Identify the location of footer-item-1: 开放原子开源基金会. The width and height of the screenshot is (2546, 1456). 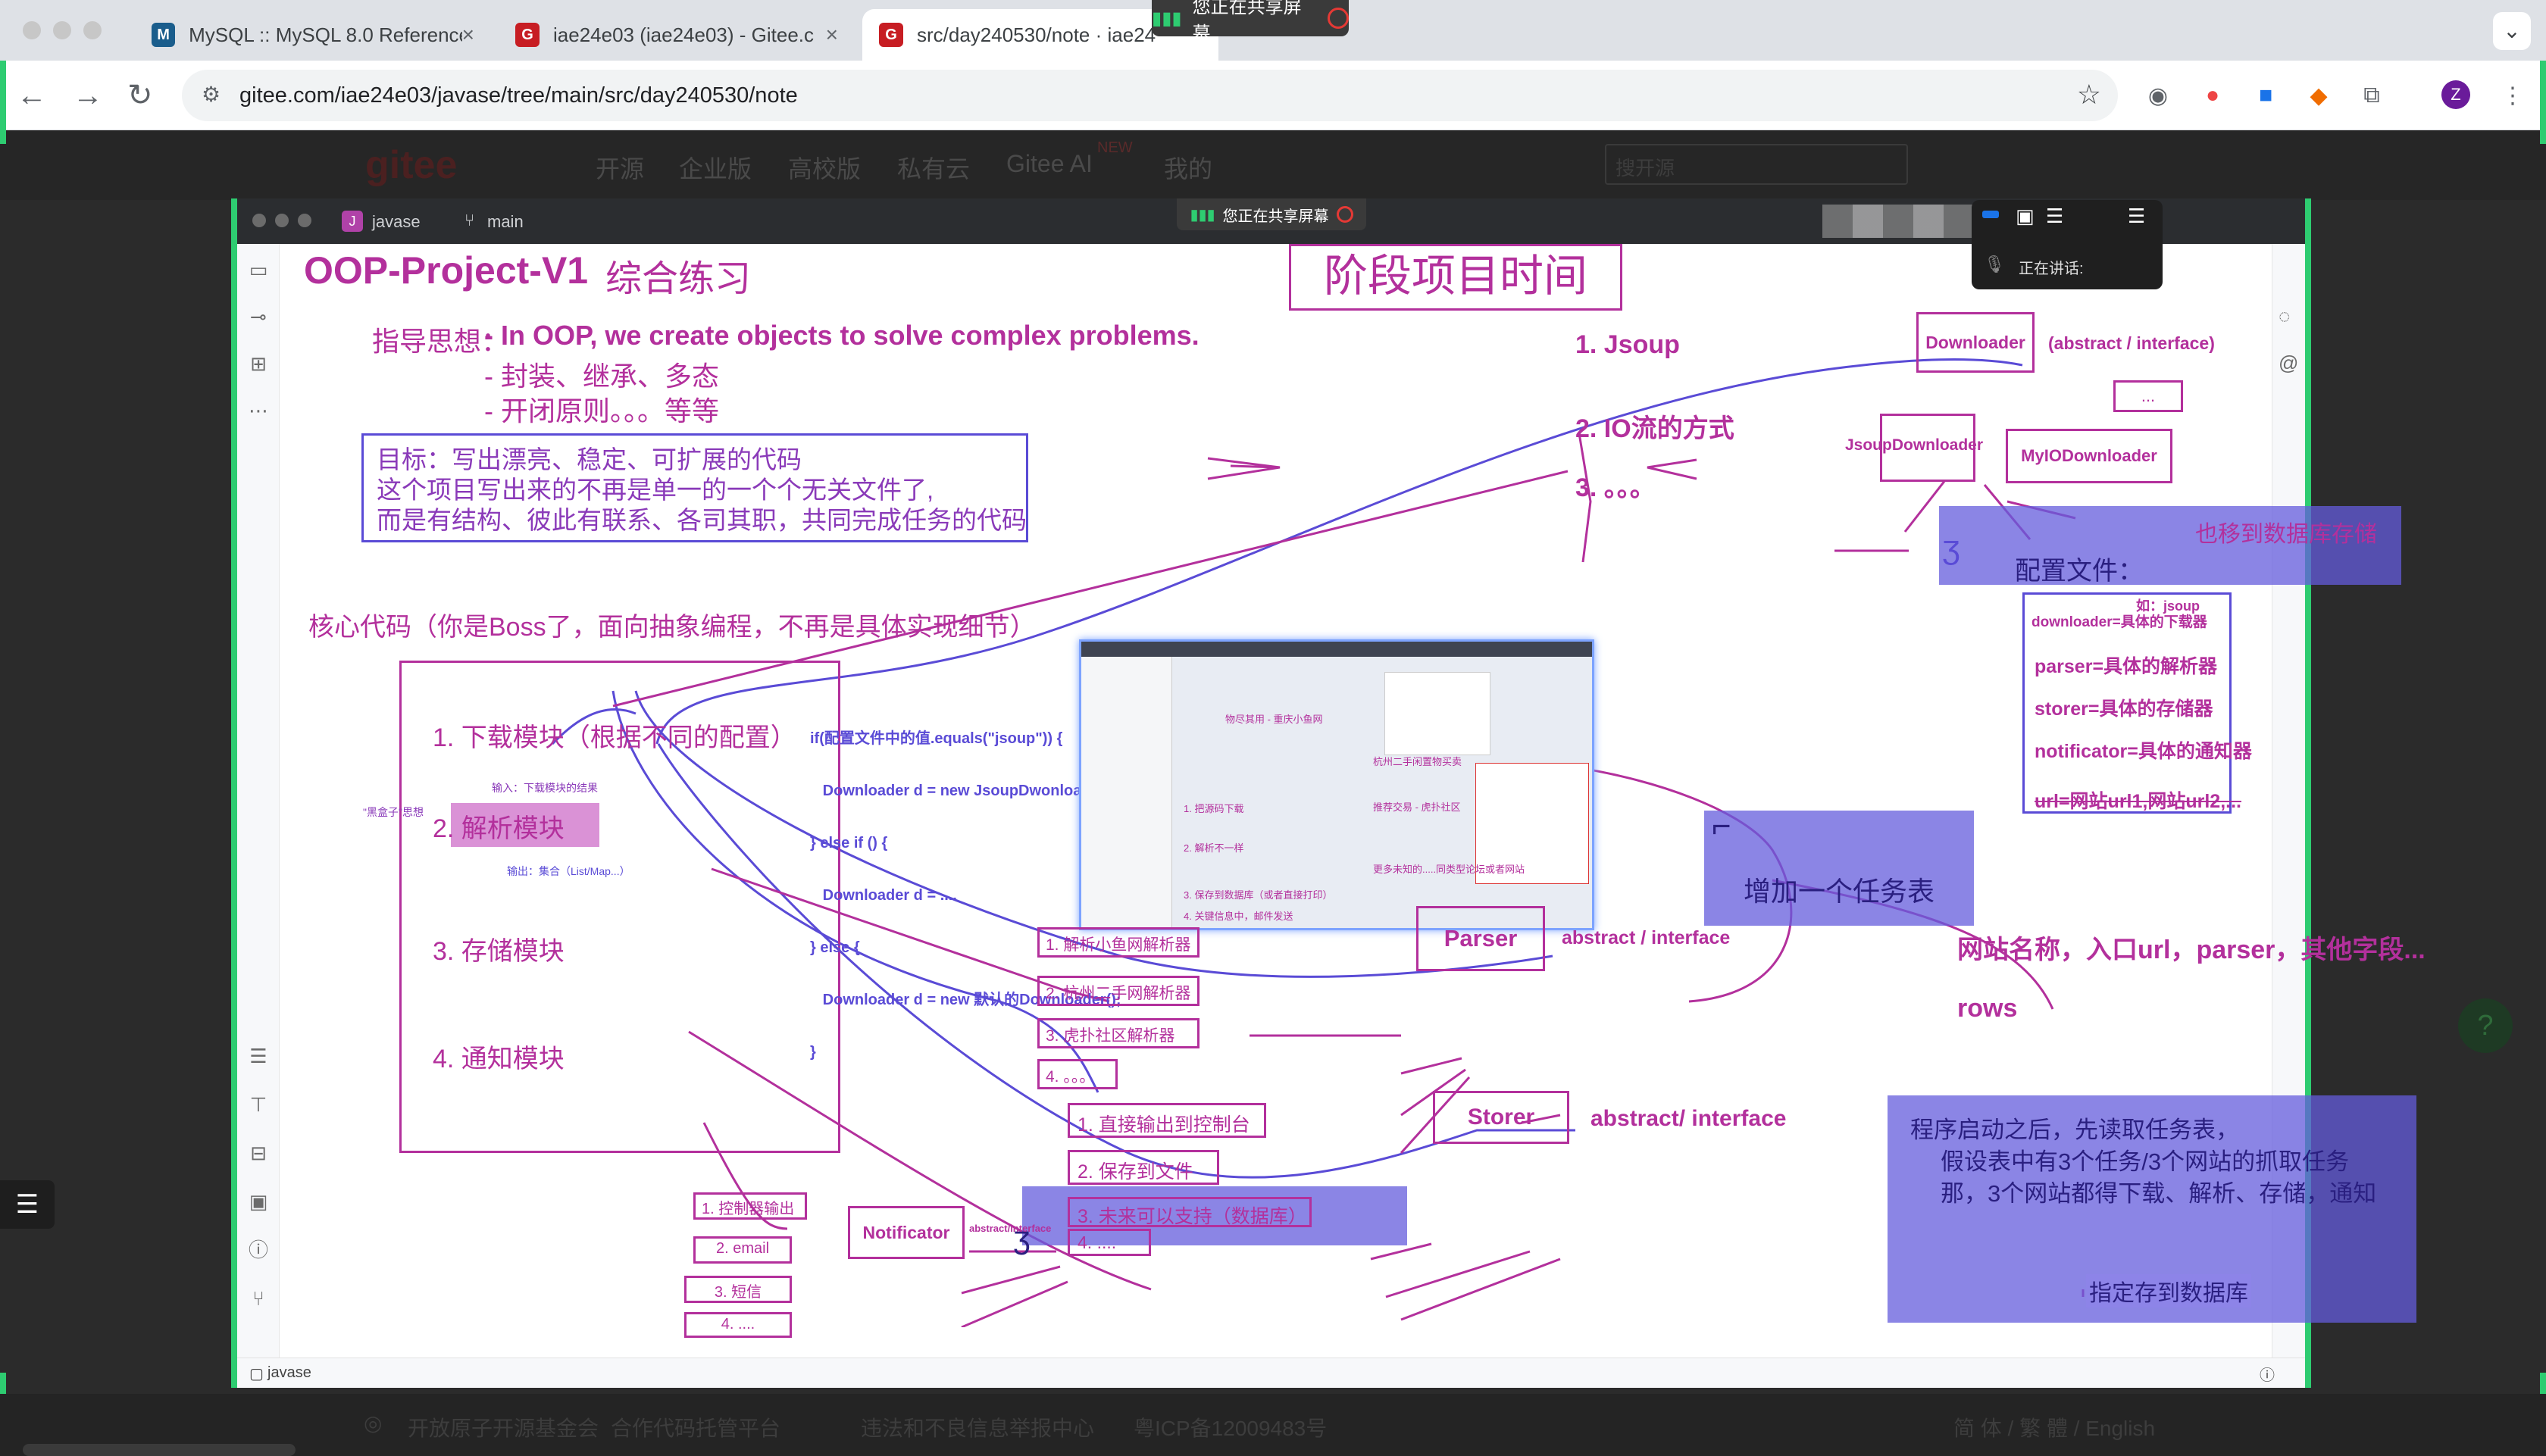
(503, 1427).